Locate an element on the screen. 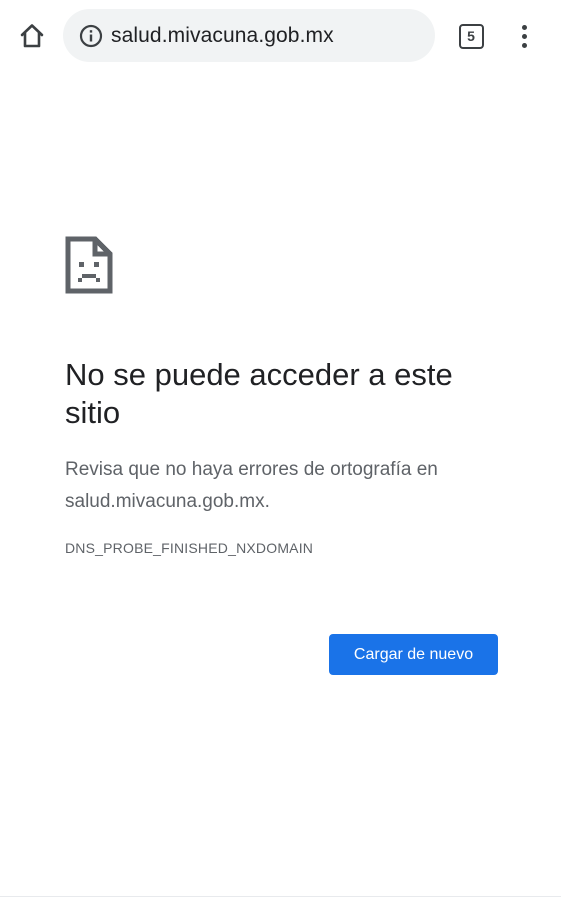  omnibox: salud.mivacuna.gob.mx is located at coordinates (249, 35).